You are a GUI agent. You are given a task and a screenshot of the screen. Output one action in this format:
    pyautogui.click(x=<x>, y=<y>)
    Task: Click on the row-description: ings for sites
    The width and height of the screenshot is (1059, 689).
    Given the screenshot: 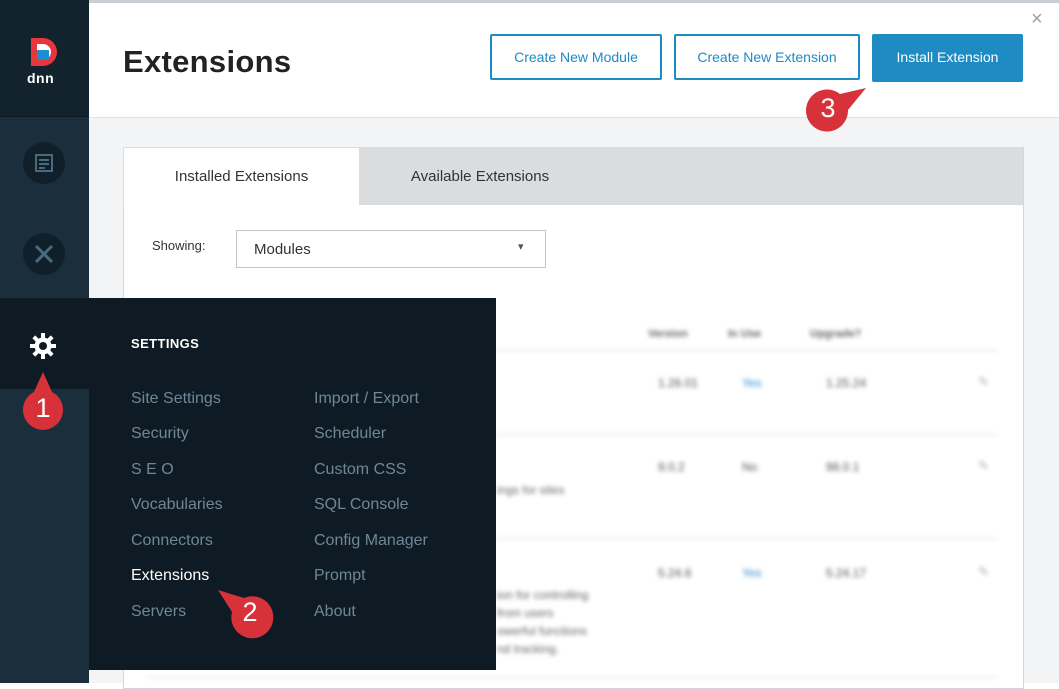 What is the action you would take?
    pyautogui.click(x=531, y=490)
    